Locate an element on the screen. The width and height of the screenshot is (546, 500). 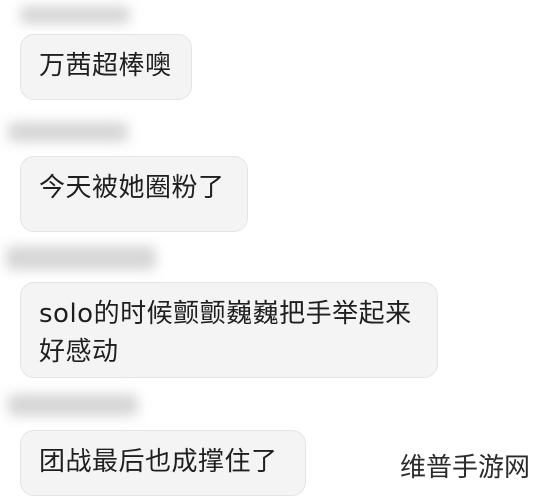
watermark: 维普手游网 is located at coordinates (464, 465).